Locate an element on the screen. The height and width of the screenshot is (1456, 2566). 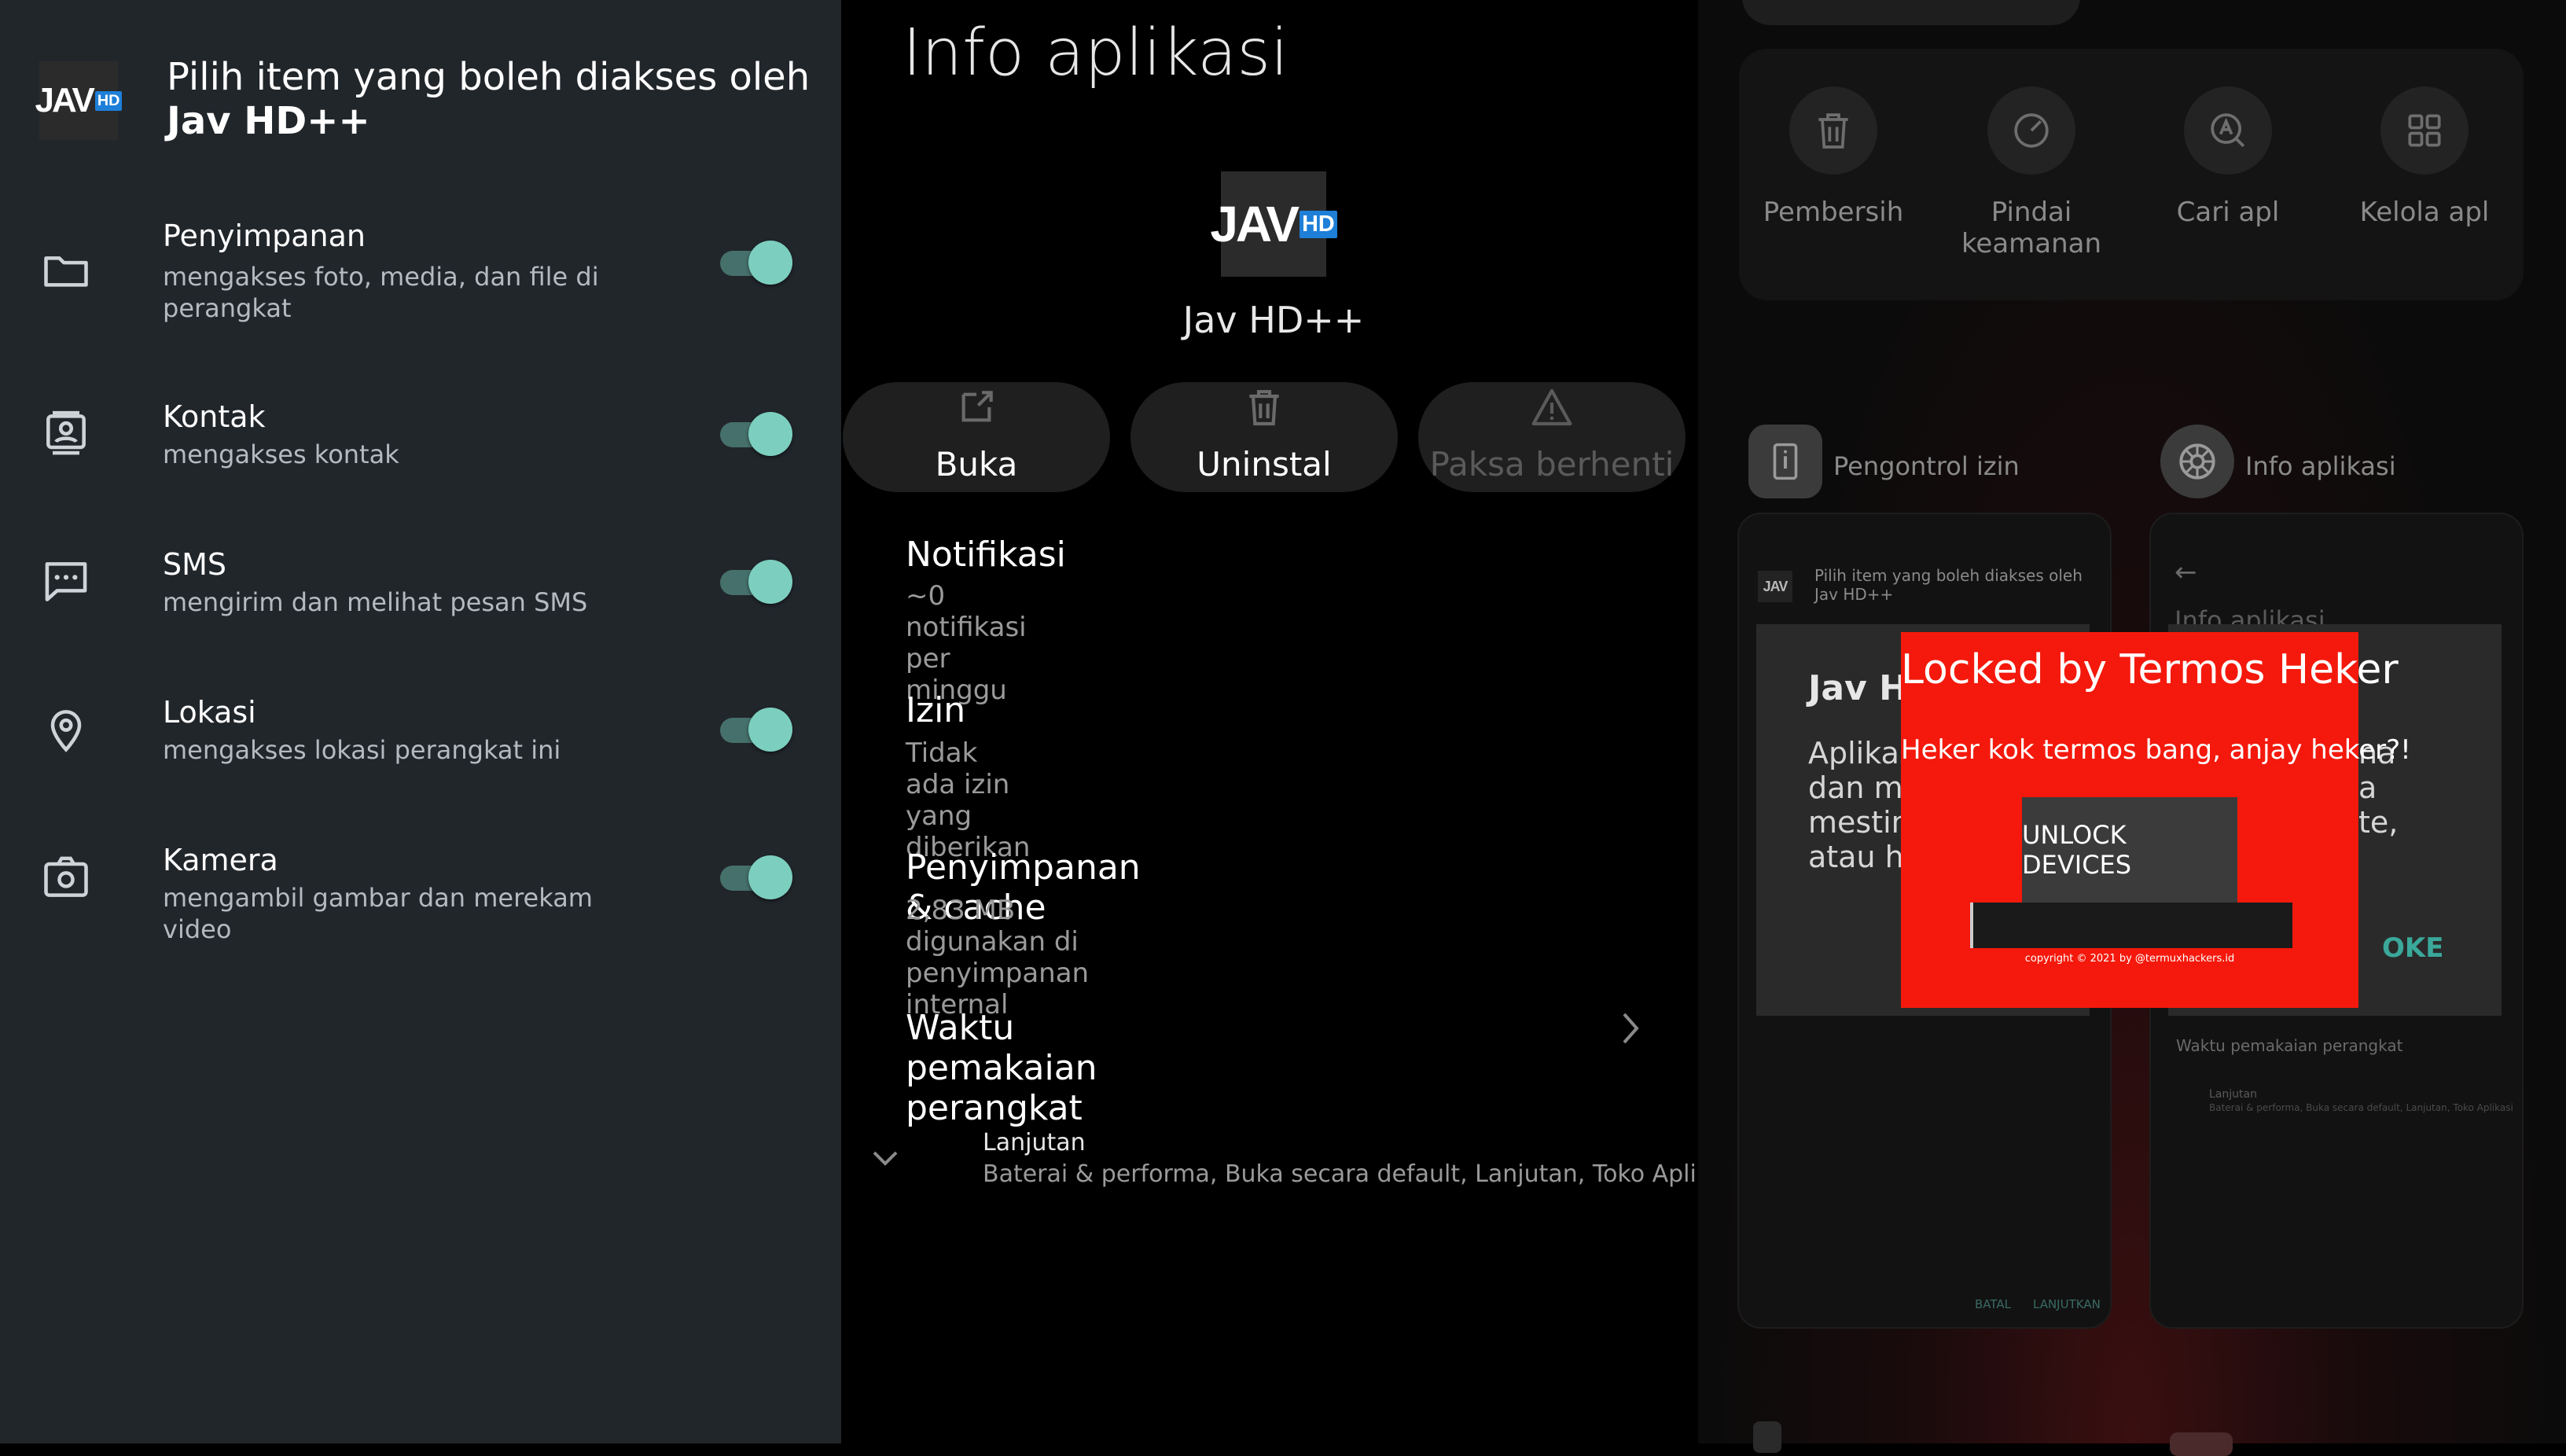
mini-header-line-1: Pilih item yang boleh diakses oleh is located at coordinates (1948, 575).